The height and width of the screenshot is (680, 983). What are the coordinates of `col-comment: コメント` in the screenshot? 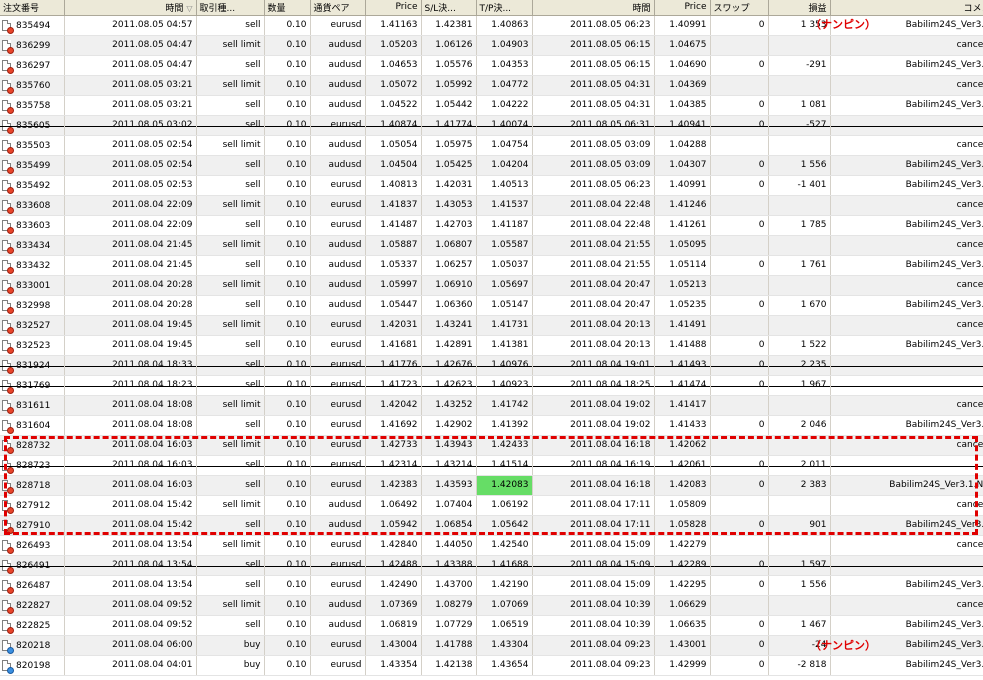 It's located at (906, 8).